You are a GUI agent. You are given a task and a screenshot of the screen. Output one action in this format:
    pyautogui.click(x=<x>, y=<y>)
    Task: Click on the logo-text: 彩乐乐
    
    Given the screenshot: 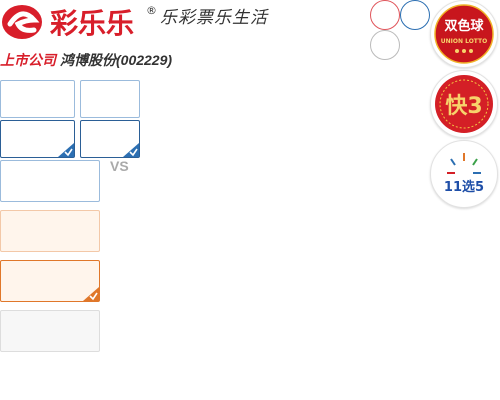 What is the action you would take?
    pyautogui.click(x=92, y=23)
    